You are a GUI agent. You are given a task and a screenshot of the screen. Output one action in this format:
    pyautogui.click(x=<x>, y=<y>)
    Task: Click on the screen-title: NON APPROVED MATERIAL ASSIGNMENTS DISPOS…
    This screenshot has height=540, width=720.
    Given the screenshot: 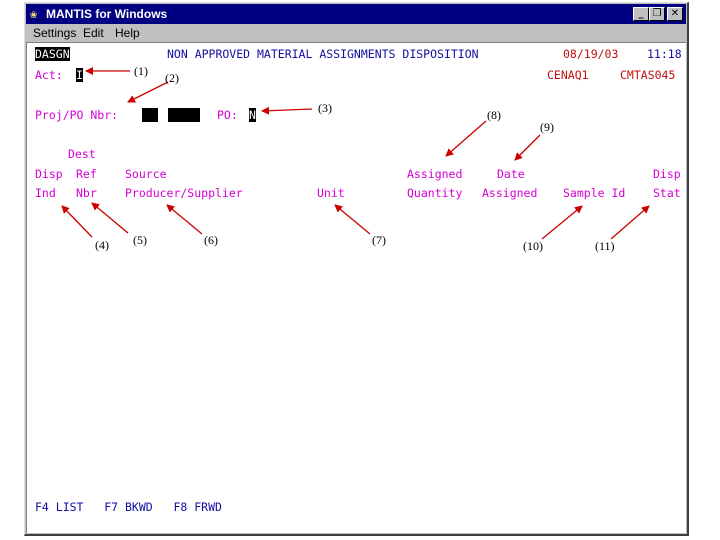 What is the action you would take?
    pyautogui.click(x=323, y=54)
    